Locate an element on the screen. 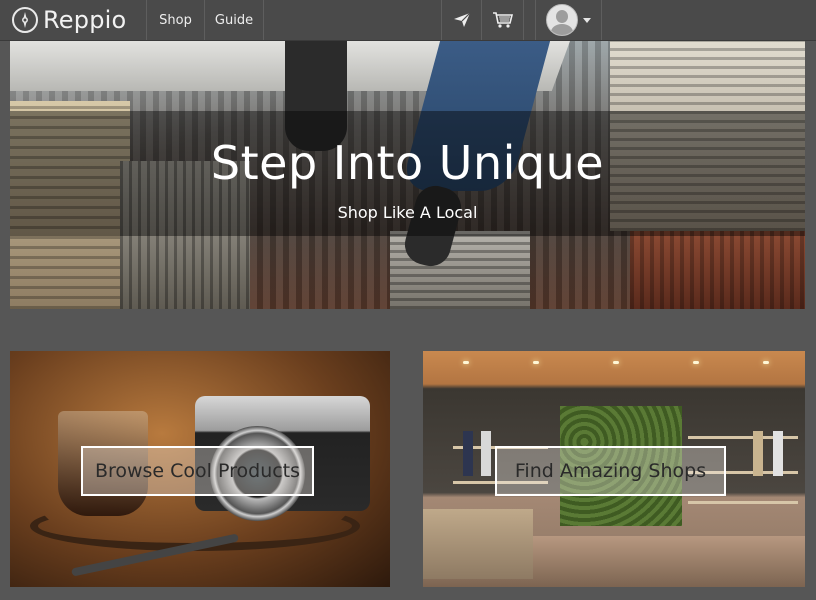 Image resolution: width=816 pixels, height=600 pixels. nav-link-shop: Shop is located at coordinates (176, 20).